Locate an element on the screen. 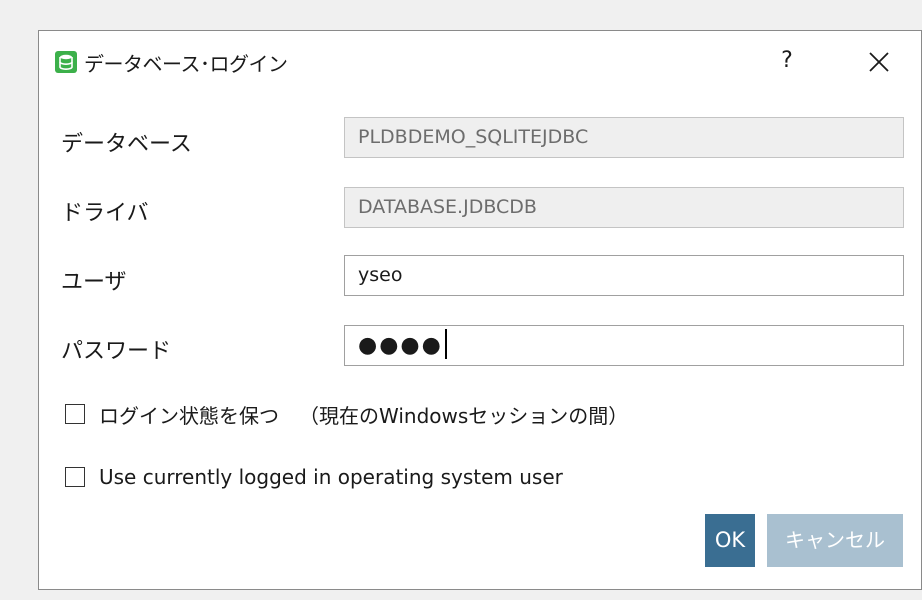  ok-button: OK is located at coordinates (730, 540).